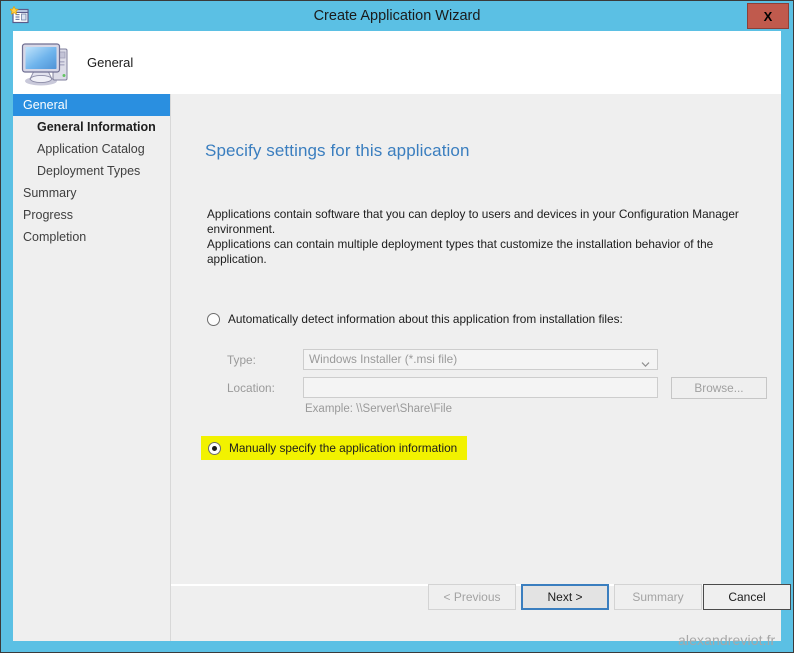  Describe the element at coordinates (91, 105) in the screenshot. I see `sidebar-item-general: General` at that location.